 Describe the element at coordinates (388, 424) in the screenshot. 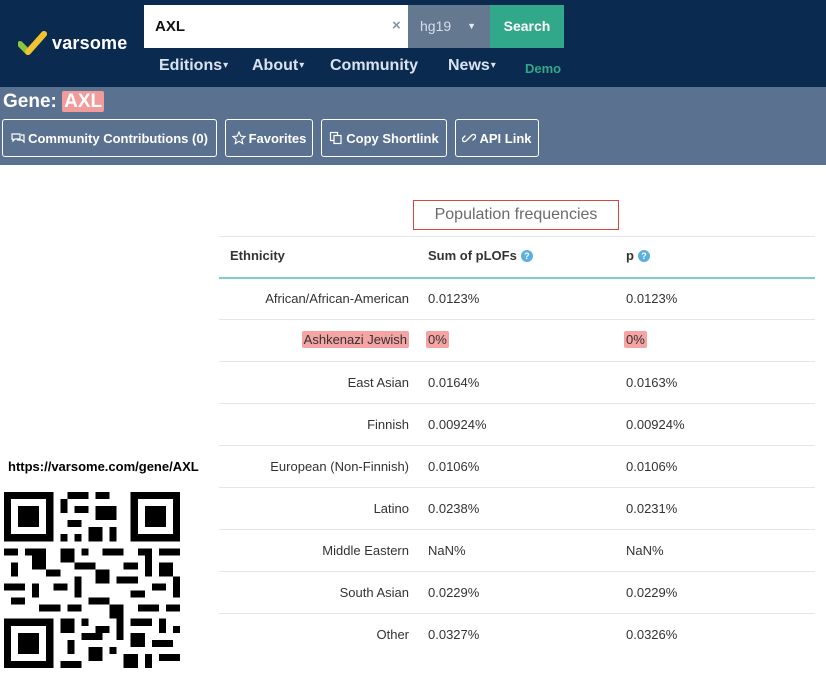

I see `table-row-ethnicity: Finnish` at that location.